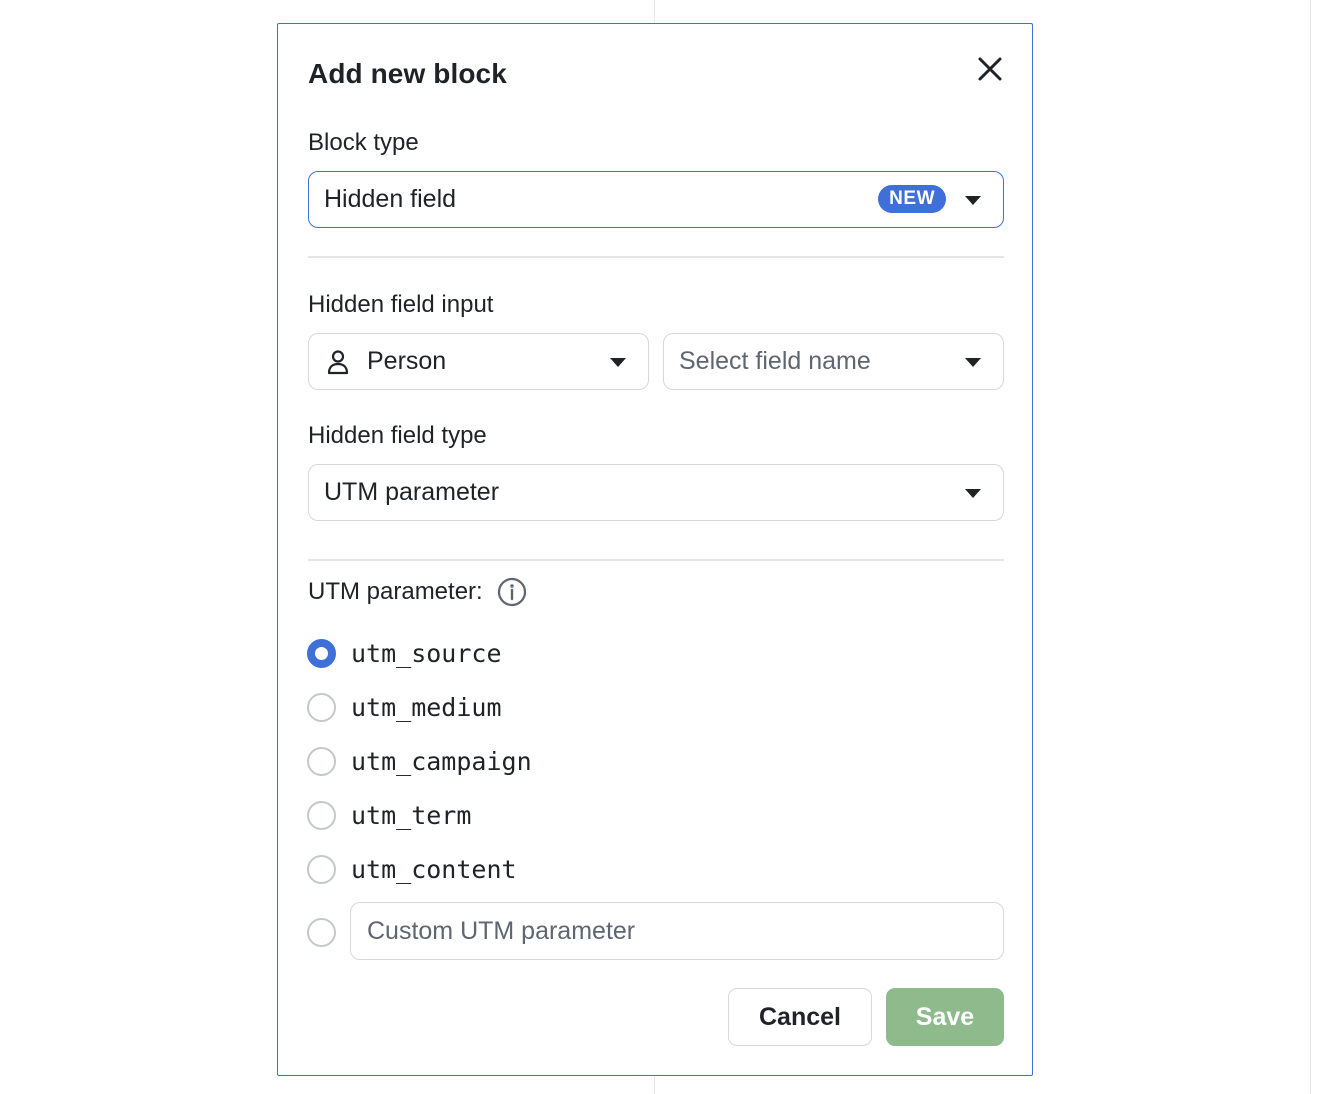  I want to click on hidden-field-type-label: Hidden field type, so click(397, 435).